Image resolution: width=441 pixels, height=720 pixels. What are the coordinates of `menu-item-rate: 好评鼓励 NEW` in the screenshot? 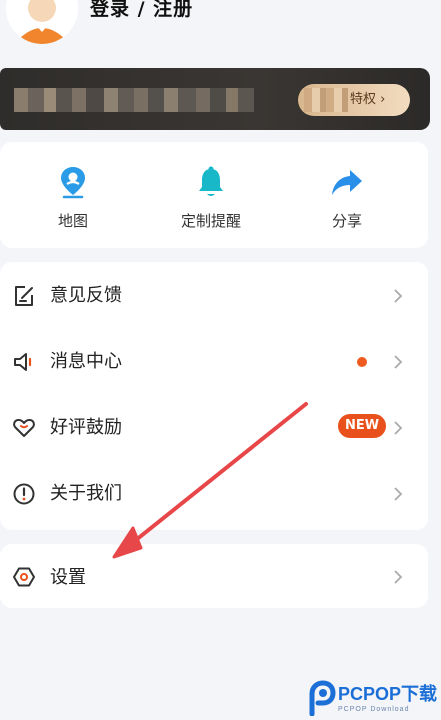 It's located at (214, 427).